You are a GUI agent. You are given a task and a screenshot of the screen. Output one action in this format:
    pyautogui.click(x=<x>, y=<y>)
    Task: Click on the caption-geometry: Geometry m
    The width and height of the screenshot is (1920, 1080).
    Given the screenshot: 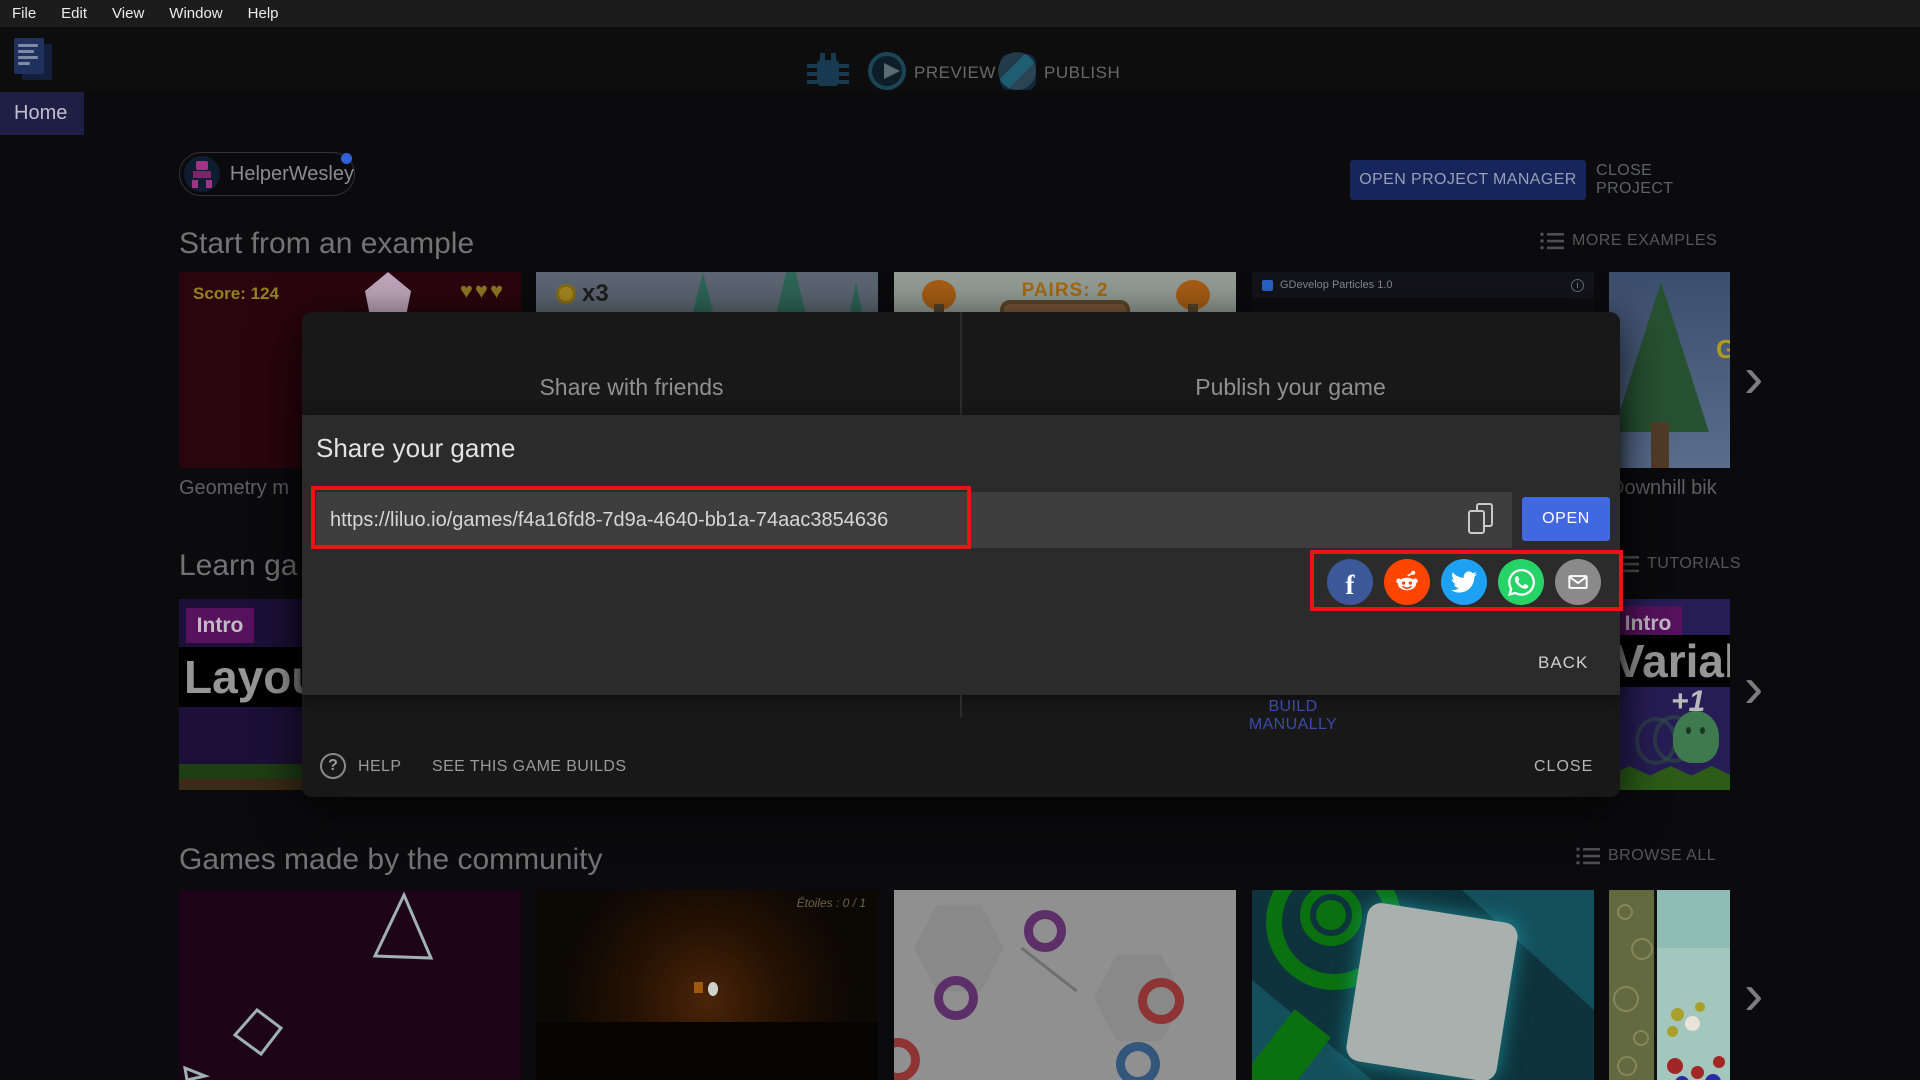 What is the action you would take?
    pyautogui.click(x=234, y=488)
    